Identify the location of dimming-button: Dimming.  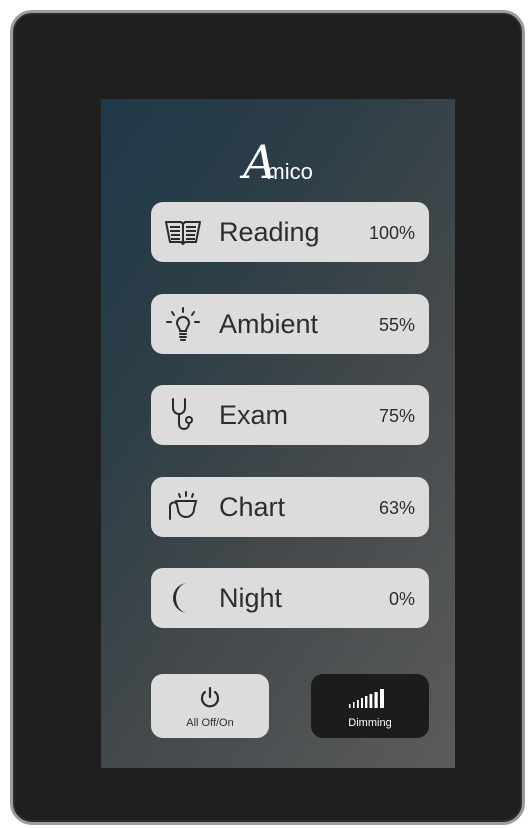
(370, 706).